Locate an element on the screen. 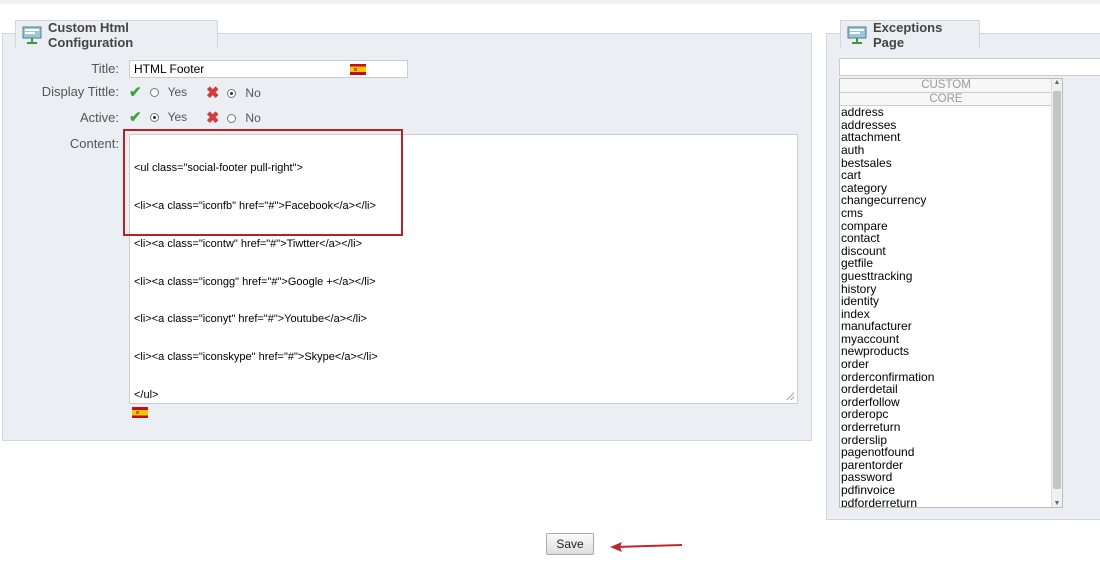 Image resolution: width=1100 pixels, height=570 pixels. exceptions-input is located at coordinates (969, 67).